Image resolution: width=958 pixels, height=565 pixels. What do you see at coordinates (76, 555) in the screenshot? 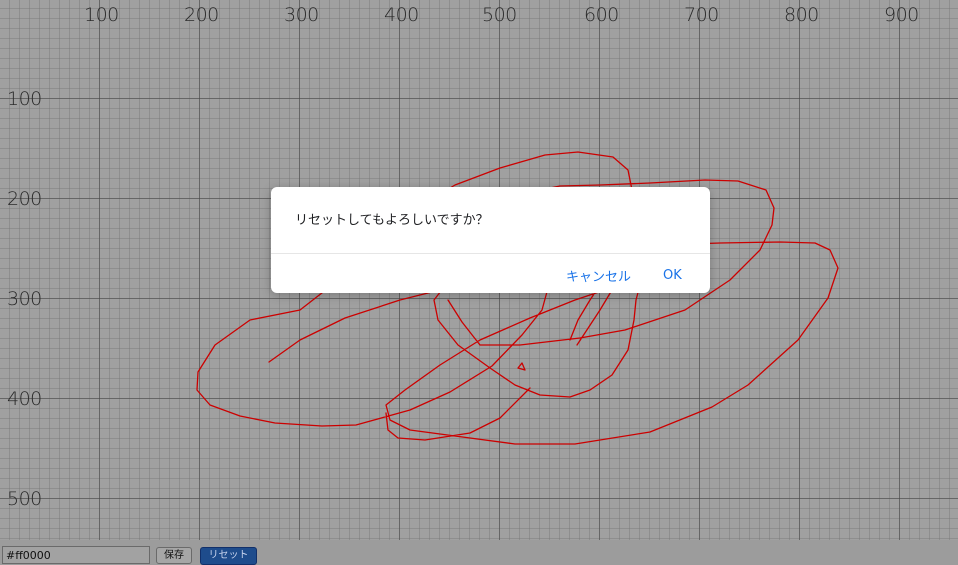
I see `color-input` at bounding box center [76, 555].